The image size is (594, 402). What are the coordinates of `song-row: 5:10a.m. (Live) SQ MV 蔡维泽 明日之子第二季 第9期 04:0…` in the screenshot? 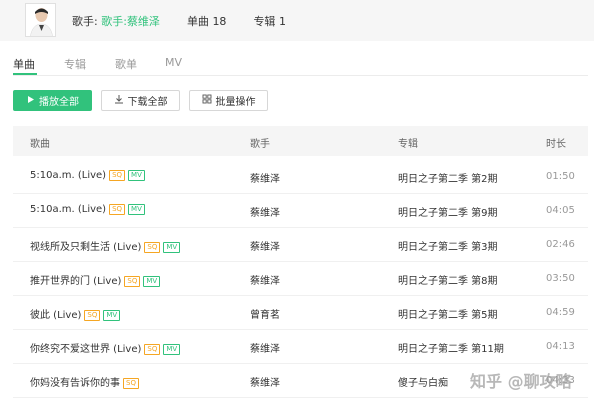 It's located at (300, 211).